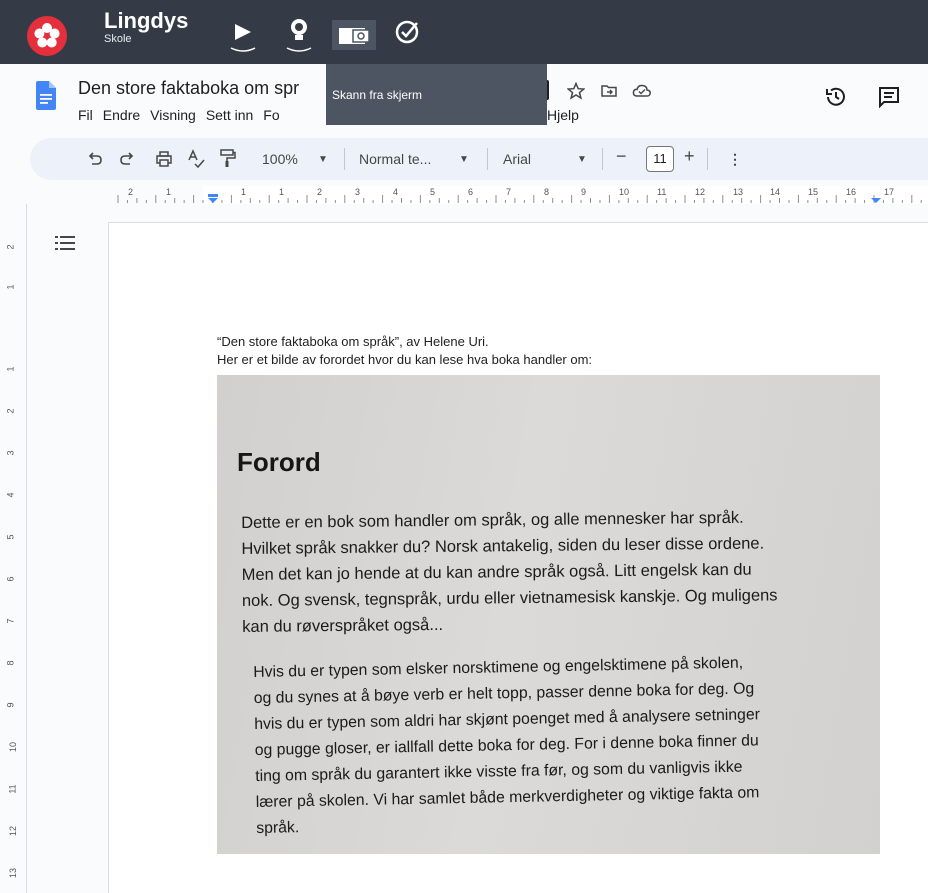  Describe the element at coordinates (279, 462) in the screenshot. I see `photo-heading: Forord` at that location.